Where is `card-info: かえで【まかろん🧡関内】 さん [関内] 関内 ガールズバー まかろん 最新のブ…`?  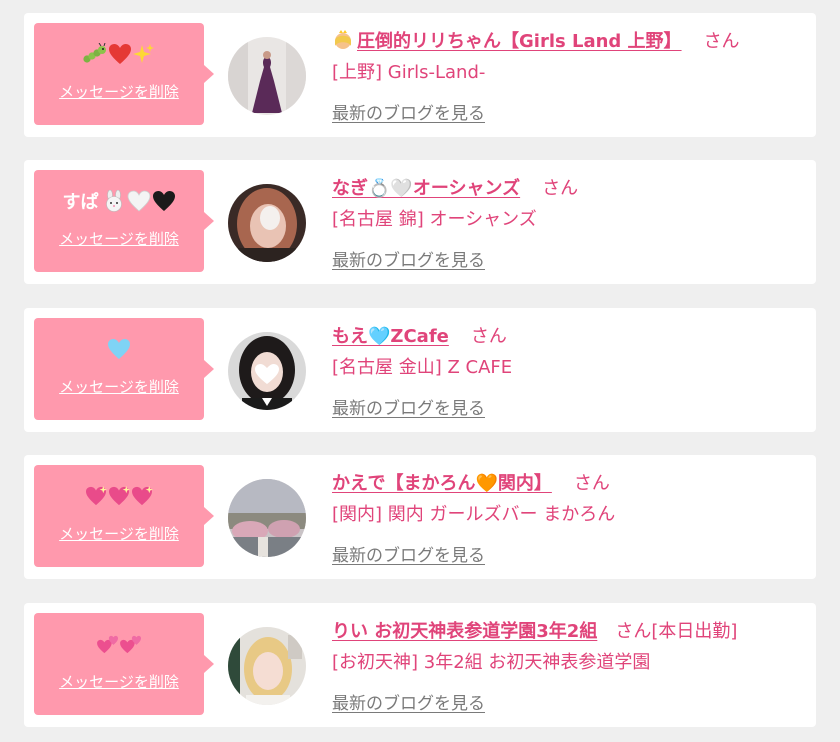
card-info: かえで【まかろん🧡関内】 さん [関内] 関内 ガールズバー まかろん 最新のブ… is located at coordinates (569, 516).